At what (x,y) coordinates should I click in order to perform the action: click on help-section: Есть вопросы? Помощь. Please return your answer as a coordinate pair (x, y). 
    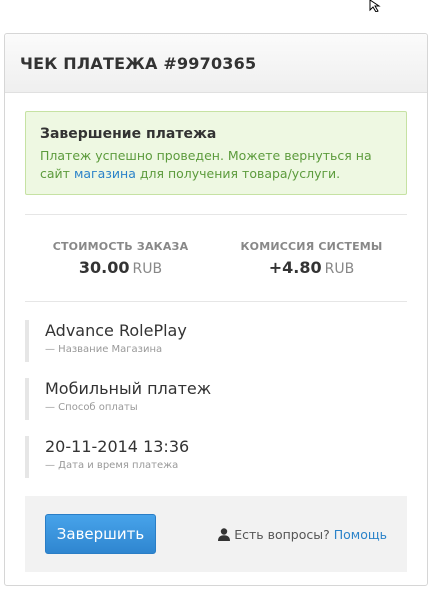
    Looking at the image, I should click on (302, 534).